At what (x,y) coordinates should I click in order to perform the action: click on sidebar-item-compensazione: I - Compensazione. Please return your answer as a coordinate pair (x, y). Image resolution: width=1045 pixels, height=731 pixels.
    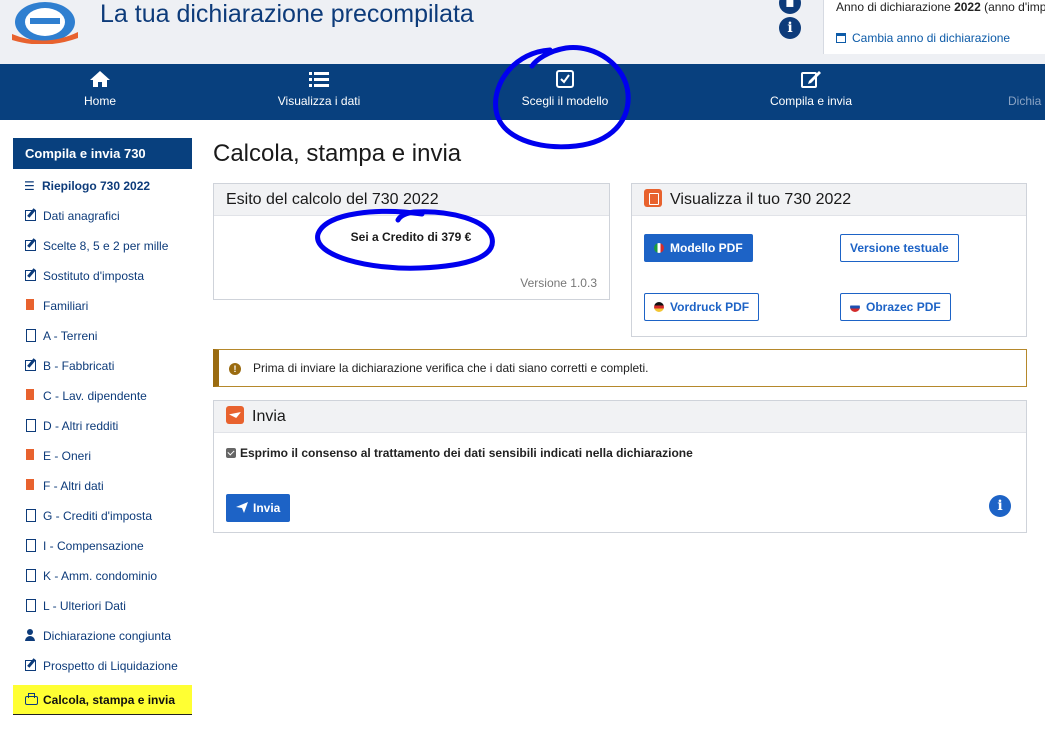
    Looking at the image, I should click on (102, 546).